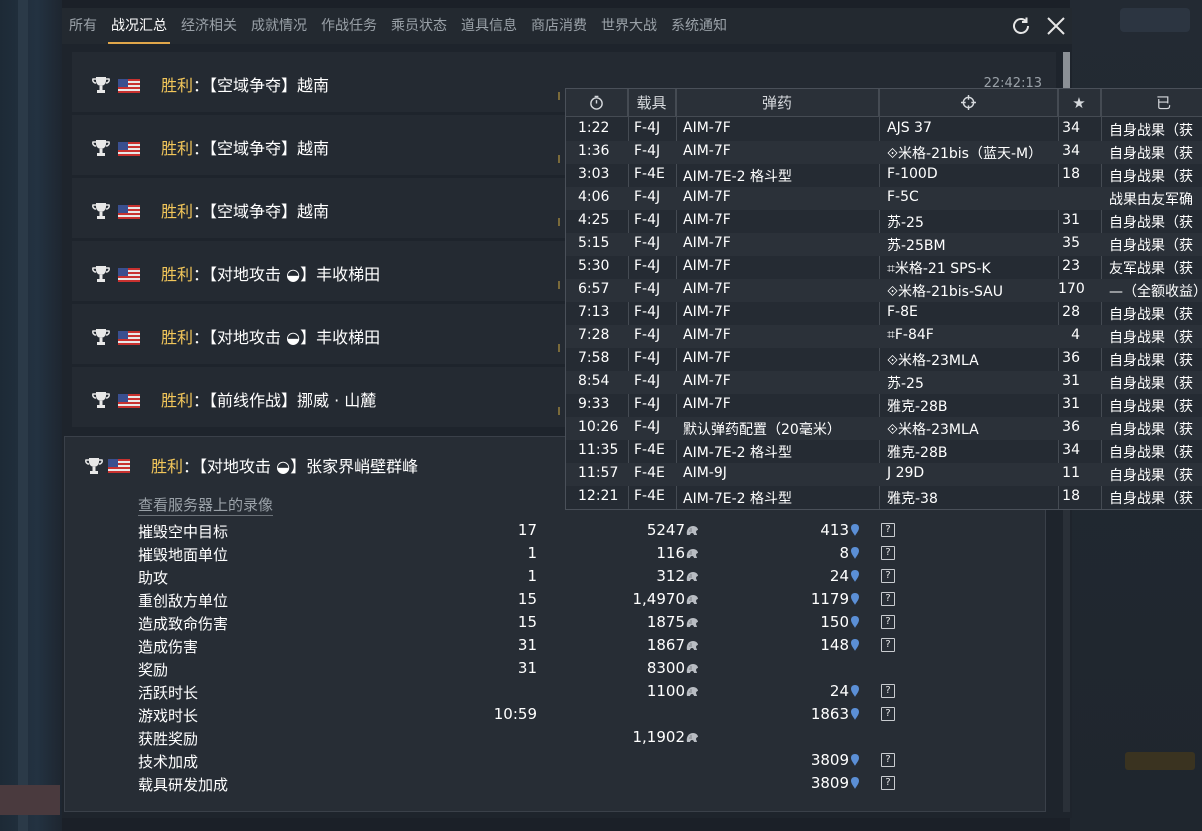 This screenshot has height=831, width=1202. I want to click on reward-label: 造成伤害, so click(168, 647).